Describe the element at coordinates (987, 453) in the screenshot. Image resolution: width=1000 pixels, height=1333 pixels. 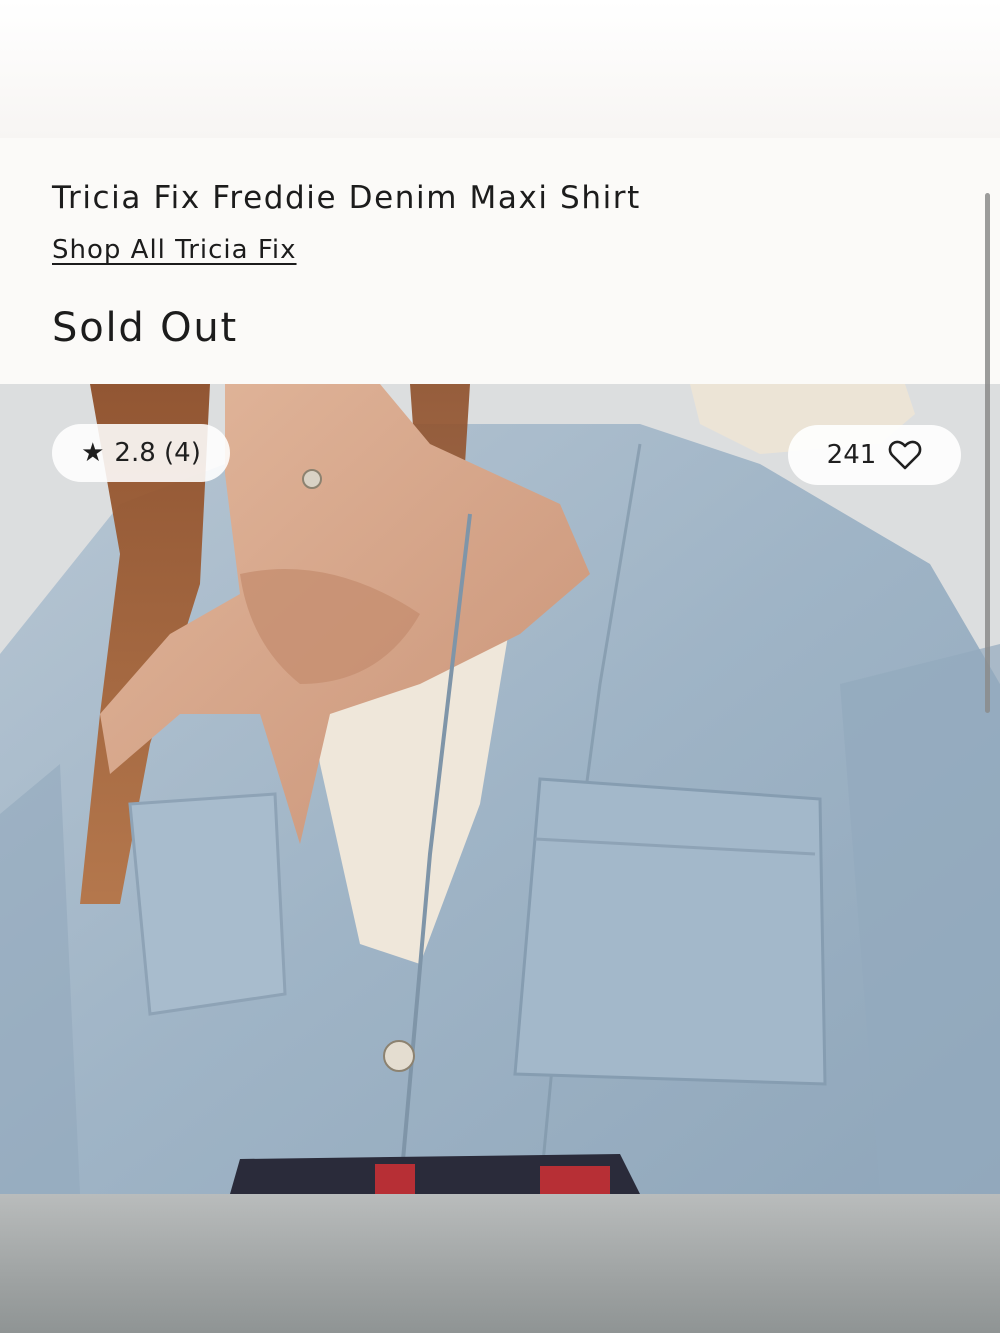
I see `scrollbar` at that location.